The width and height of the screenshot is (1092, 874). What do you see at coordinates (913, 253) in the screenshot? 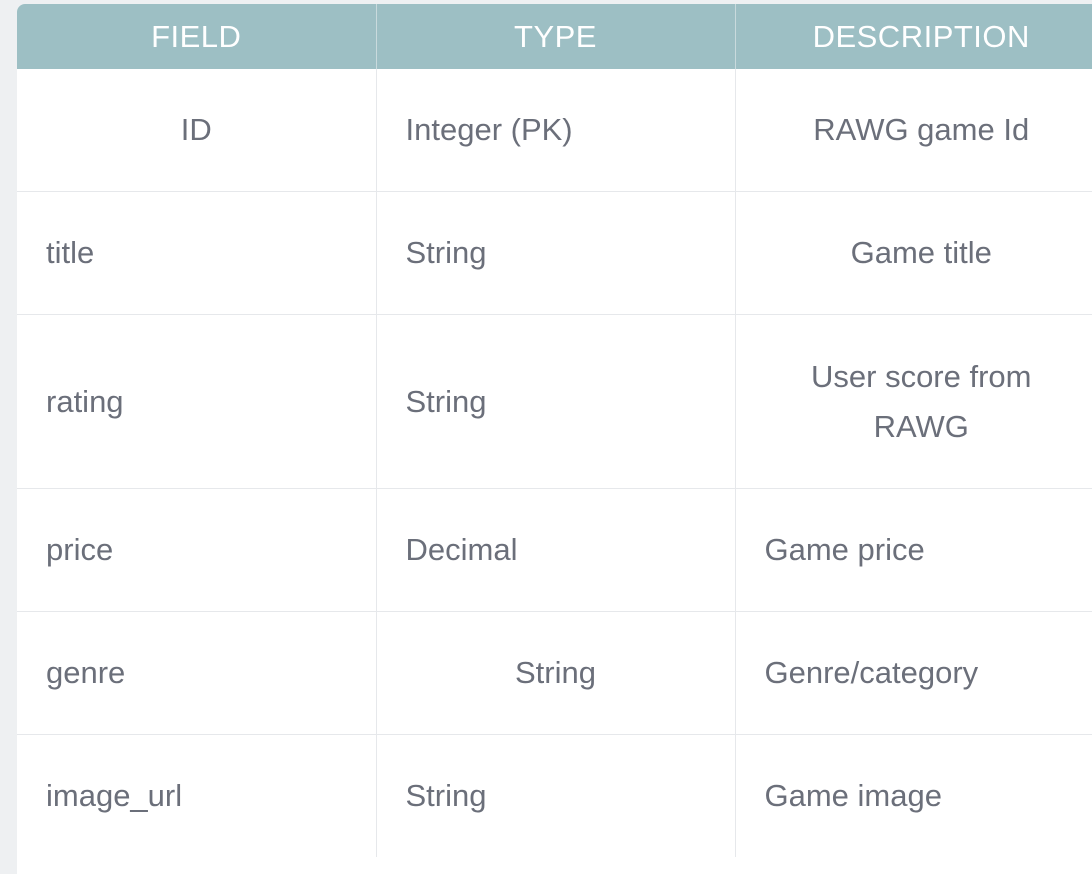
I see `cell-description: Game title` at bounding box center [913, 253].